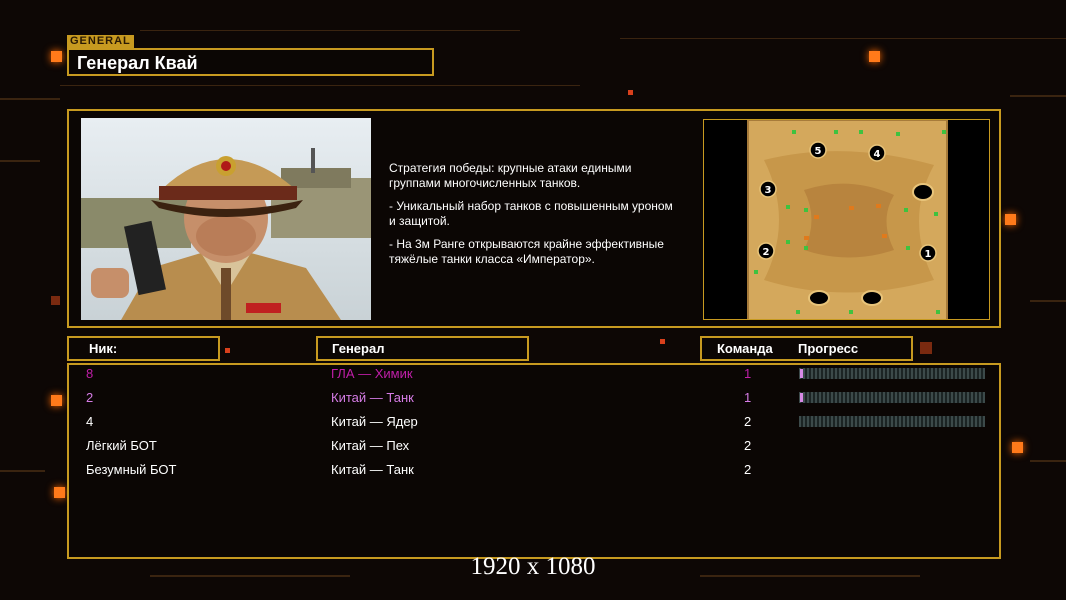  I want to click on player-nick: Лёгкий БОТ, so click(121, 445).